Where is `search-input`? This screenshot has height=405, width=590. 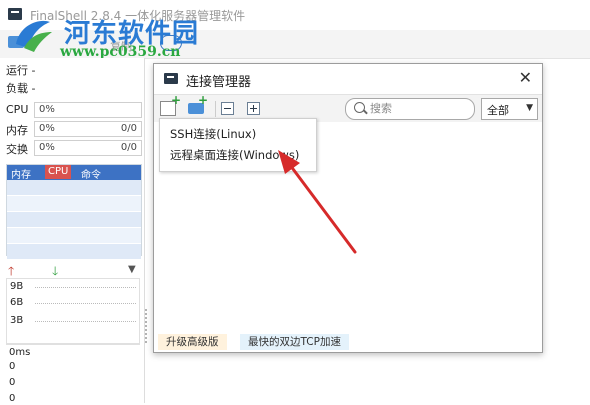 search-input is located at coordinates (418, 108).